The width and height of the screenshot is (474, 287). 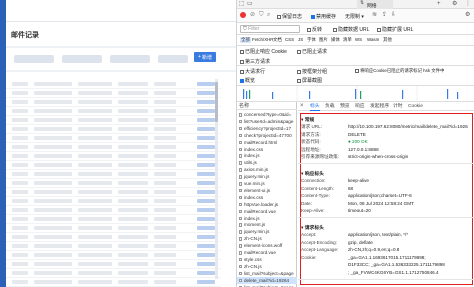 What do you see at coordinates (373, 39) in the screenshot?
I see `type-filter-button: Wasm` at bounding box center [373, 39].